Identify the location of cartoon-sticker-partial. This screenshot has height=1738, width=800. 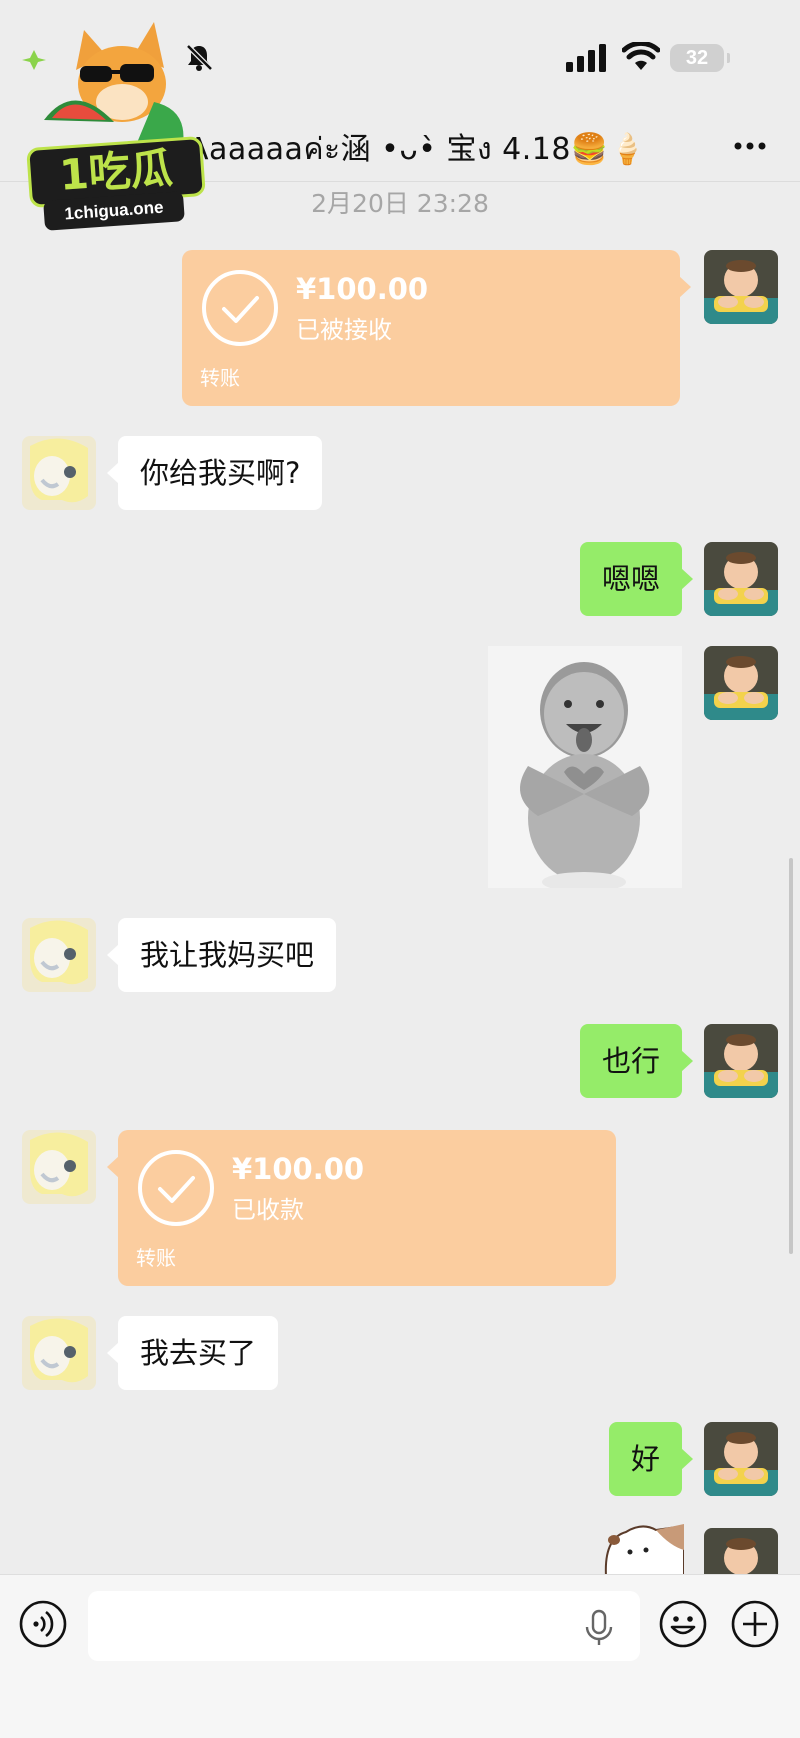
(642, 1548).